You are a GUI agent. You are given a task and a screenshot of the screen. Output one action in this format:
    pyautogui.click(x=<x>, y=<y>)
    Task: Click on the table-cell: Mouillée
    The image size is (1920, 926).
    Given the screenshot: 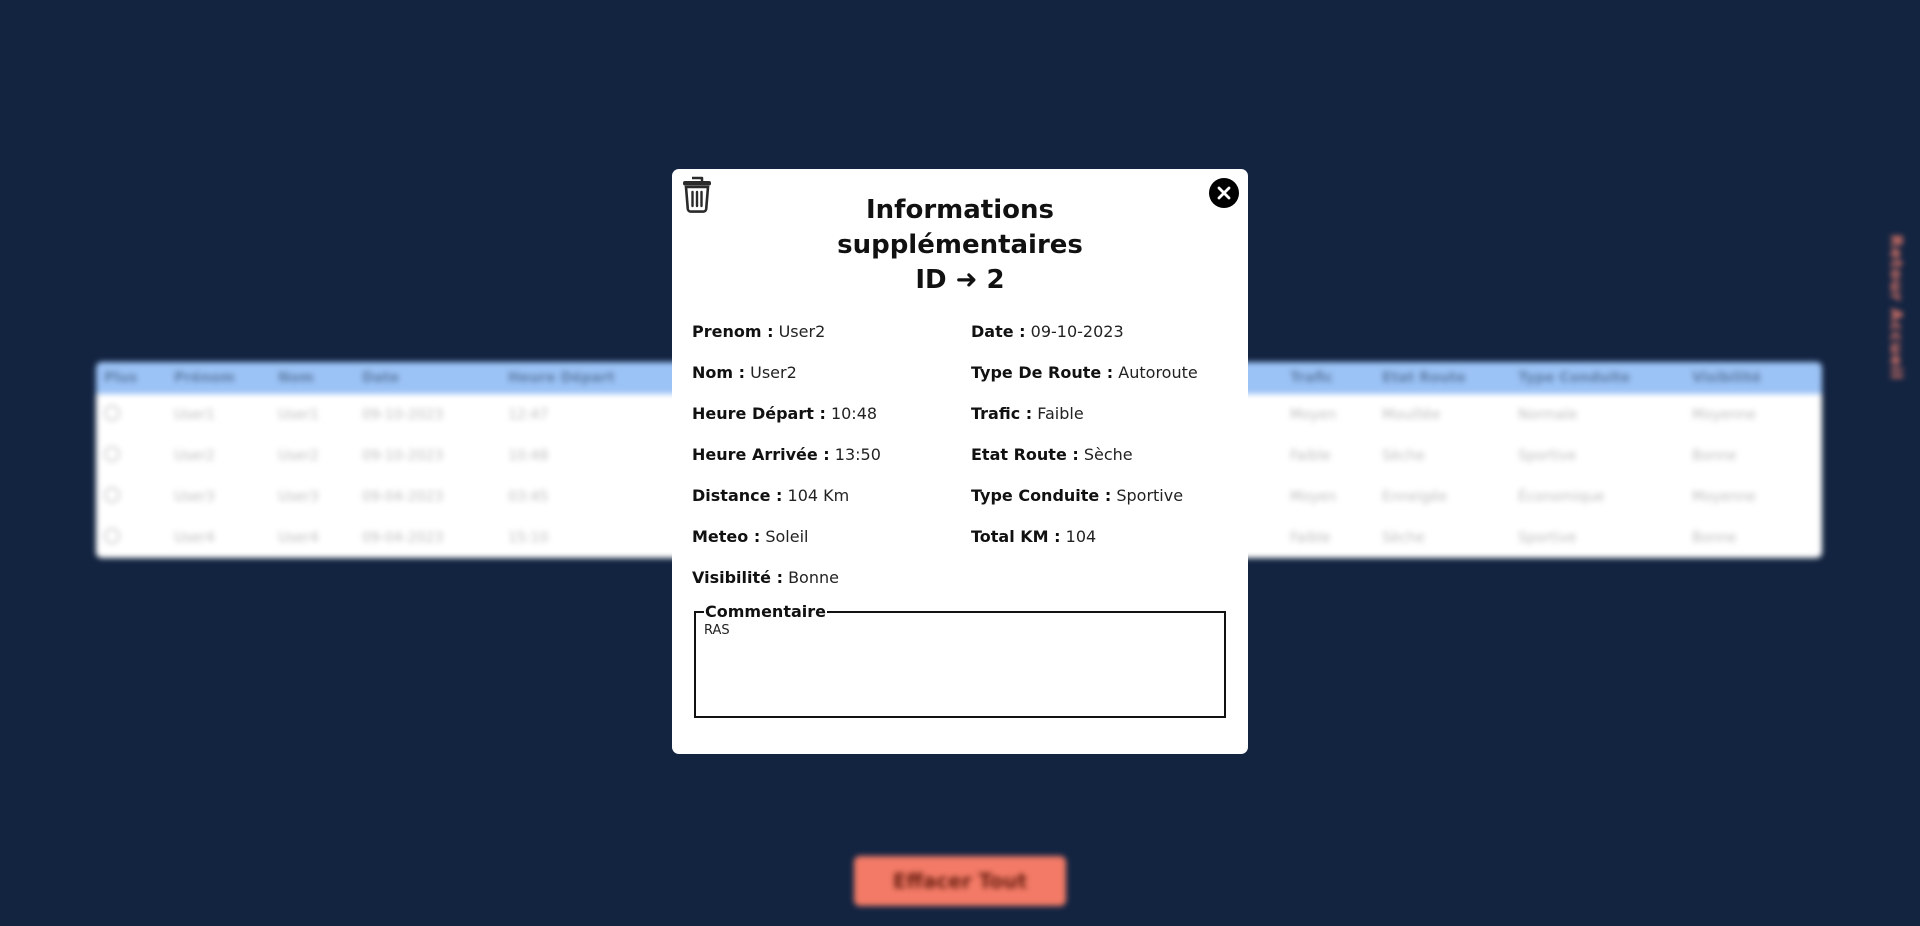 What is the action you would take?
    pyautogui.click(x=1411, y=414)
    